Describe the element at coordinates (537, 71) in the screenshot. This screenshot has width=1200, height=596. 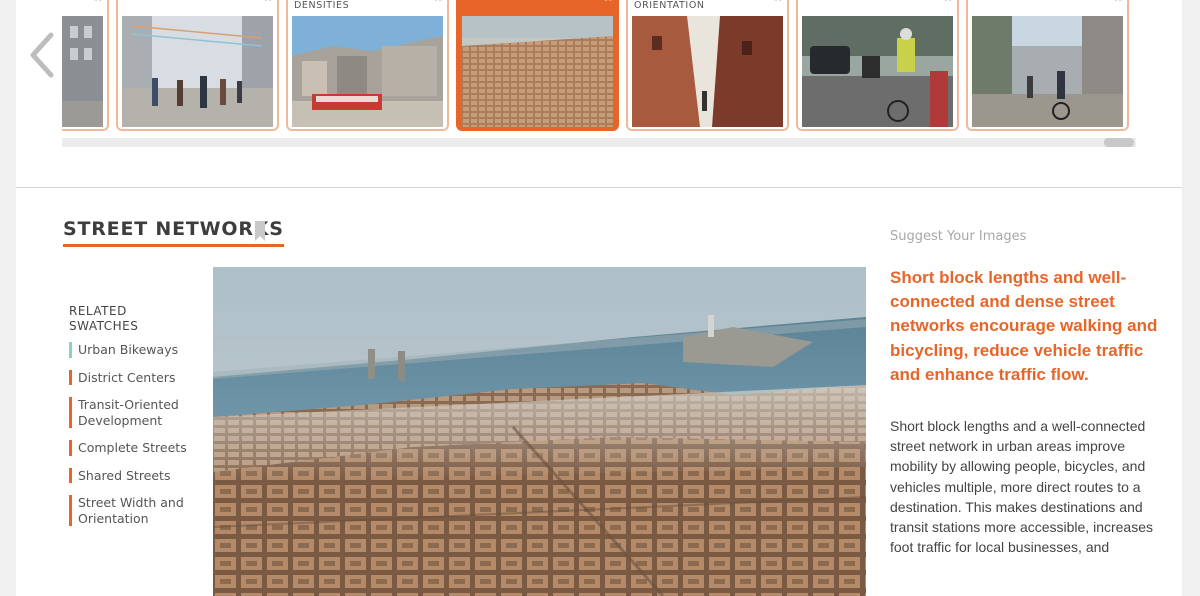
I see `aerial-city-photo` at that location.